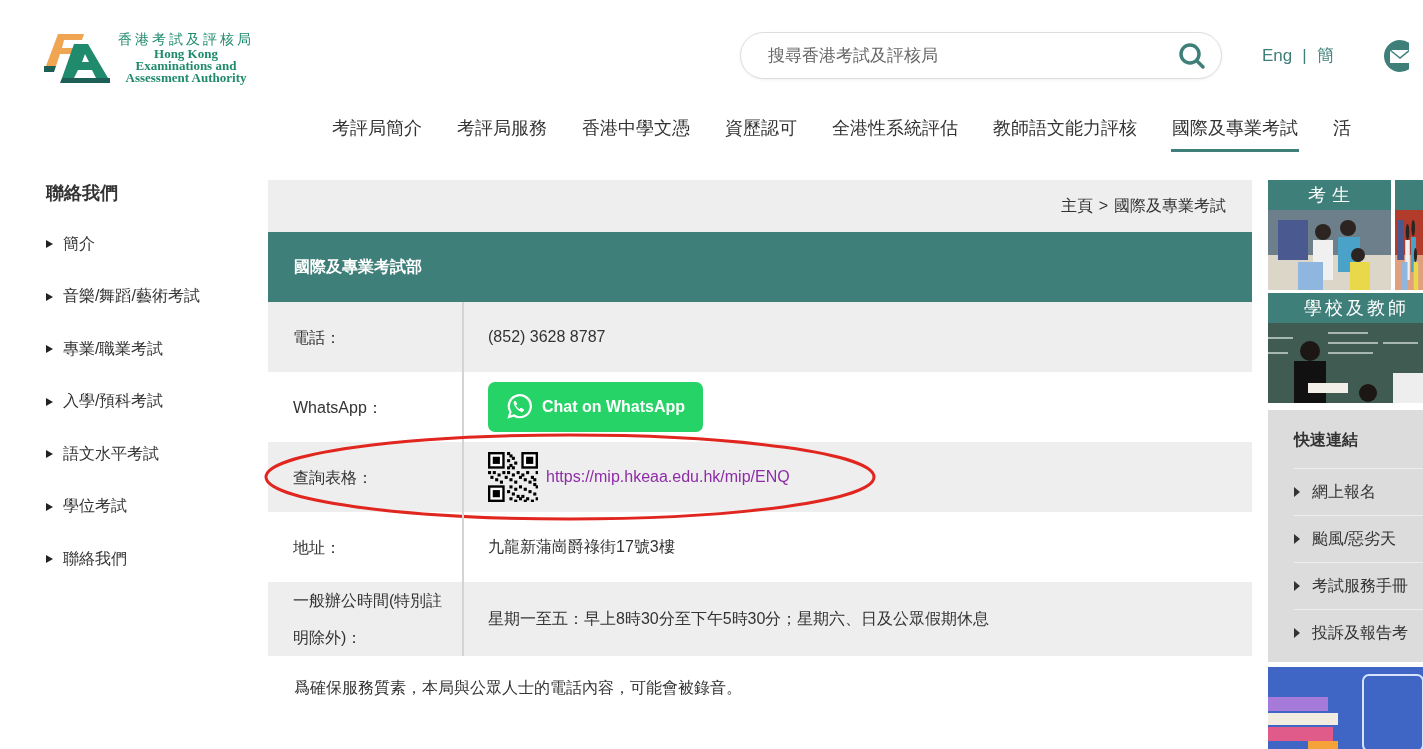 The height and width of the screenshot is (749, 1423). Describe the element at coordinates (1345, 348) in the screenshot. I see `audience-card: 學校及教師` at that location.